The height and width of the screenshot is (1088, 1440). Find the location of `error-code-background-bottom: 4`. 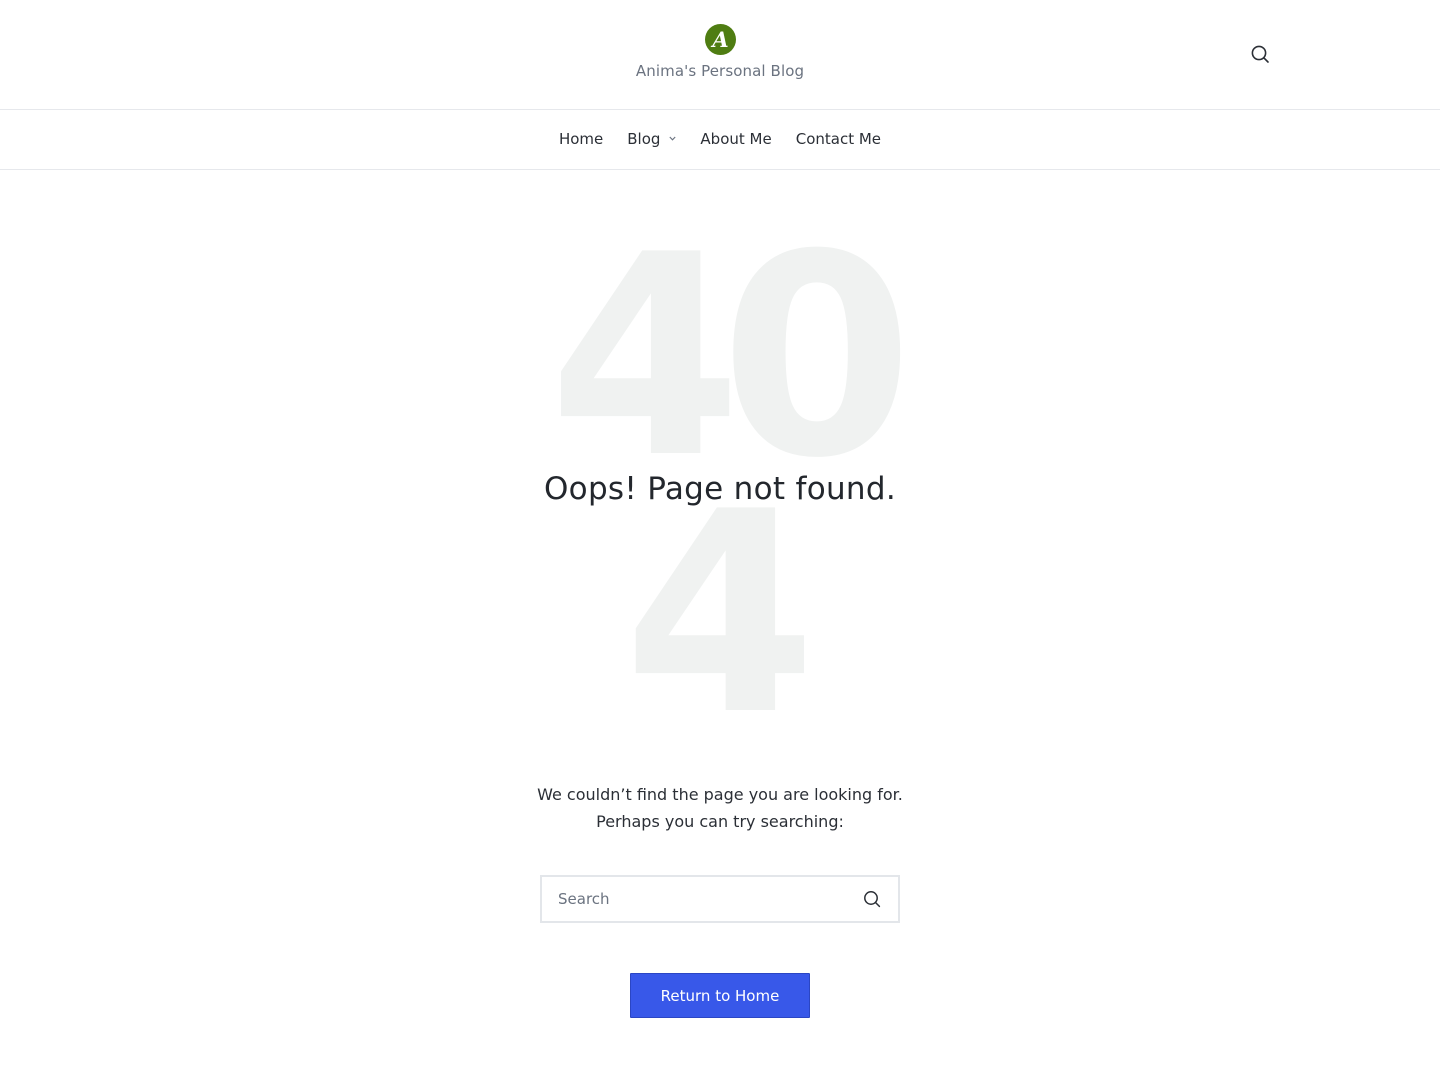

error-code-background-bottom: 4 is located at coordinates (720, 614).